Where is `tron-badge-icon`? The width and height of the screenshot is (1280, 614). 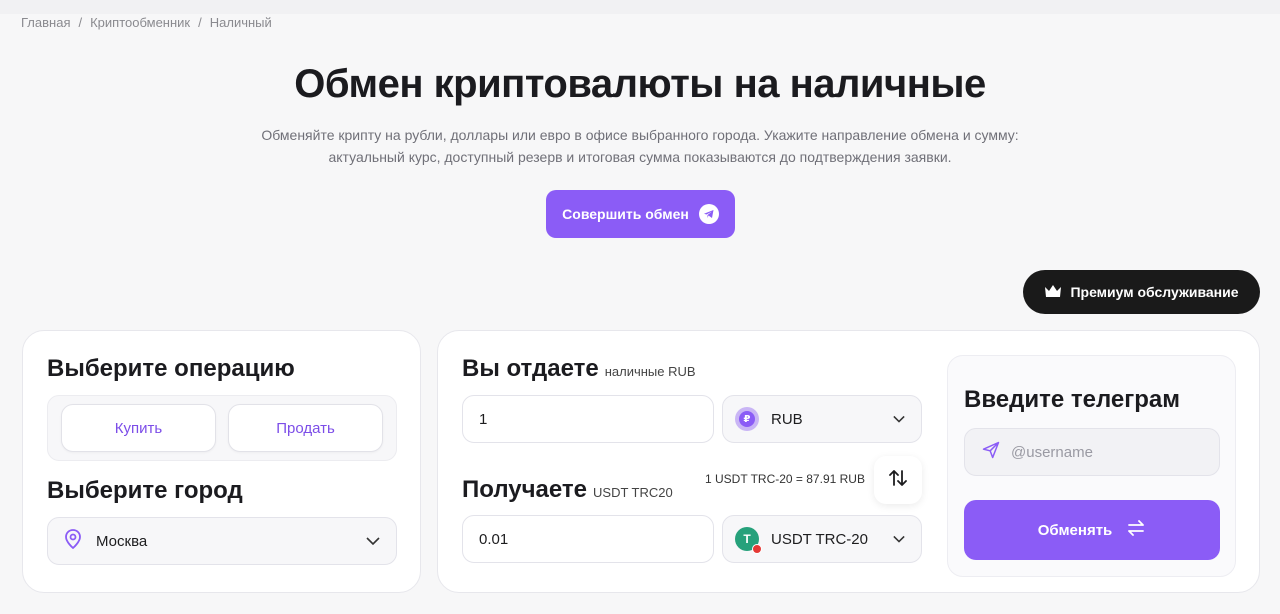
tron-badge-icon is located at coordinates (757, 549).